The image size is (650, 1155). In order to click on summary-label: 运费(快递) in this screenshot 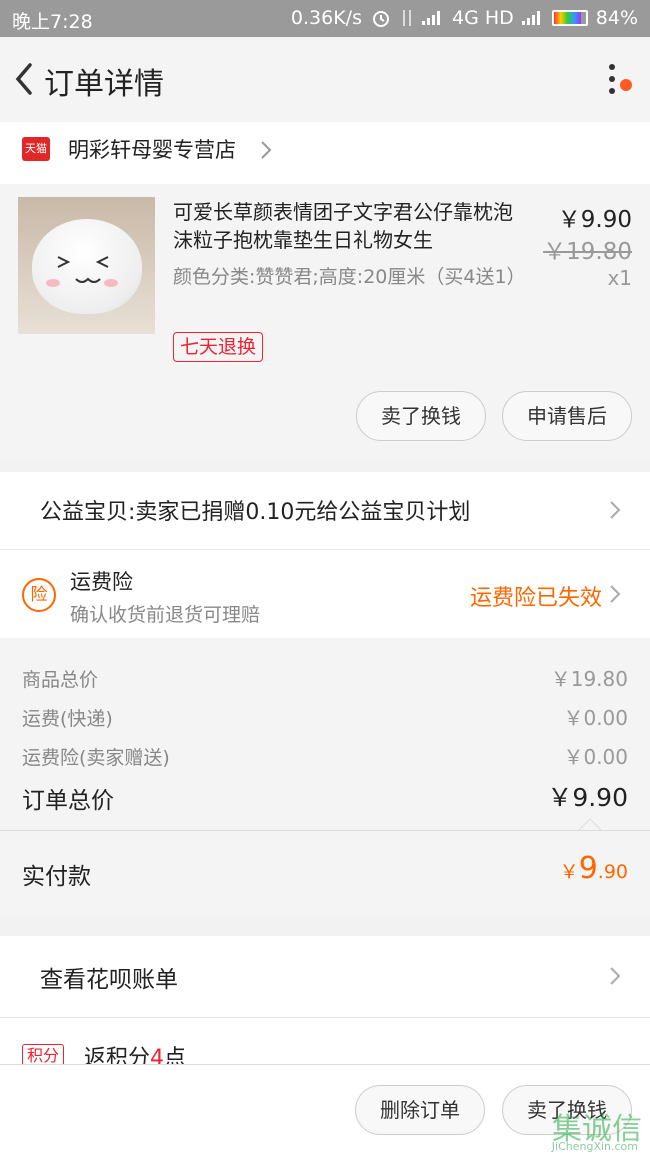, I will do `click(67, 719)`.